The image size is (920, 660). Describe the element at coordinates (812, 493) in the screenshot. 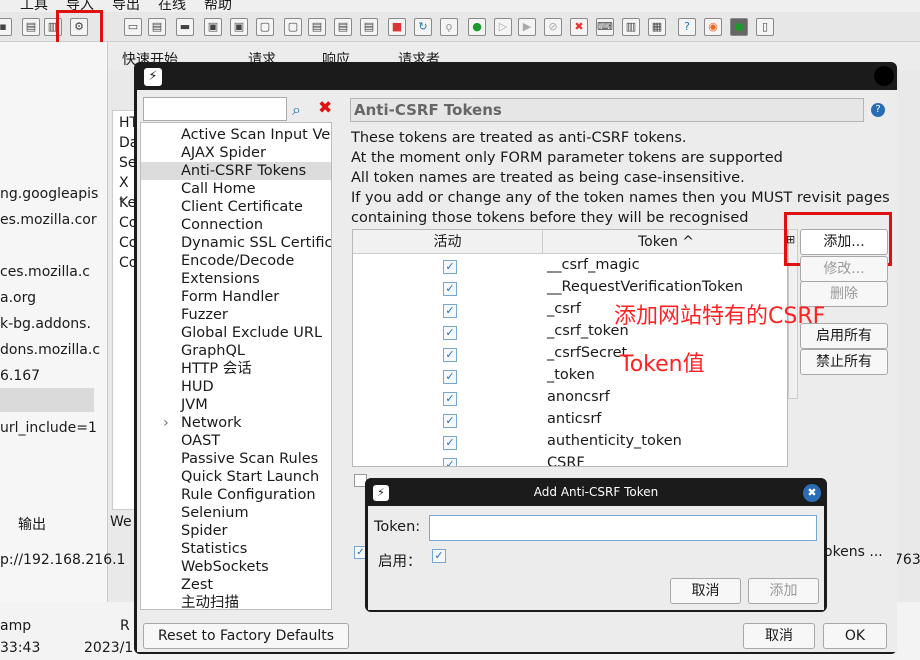

I see `close-icon: ✖` at that location.